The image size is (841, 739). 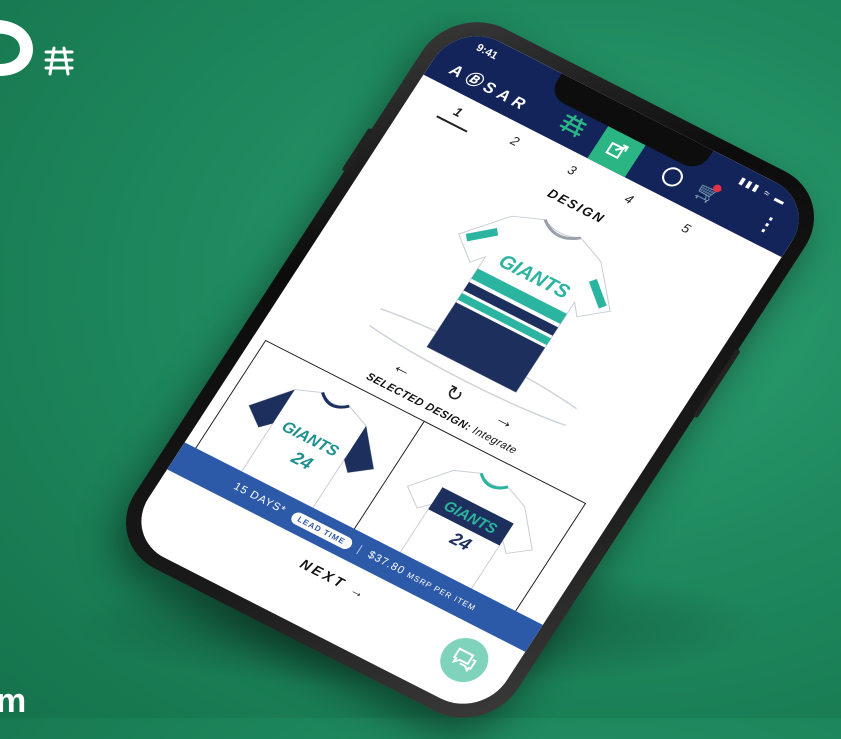 I want to click on share-icon, so click(x=617, y=150).